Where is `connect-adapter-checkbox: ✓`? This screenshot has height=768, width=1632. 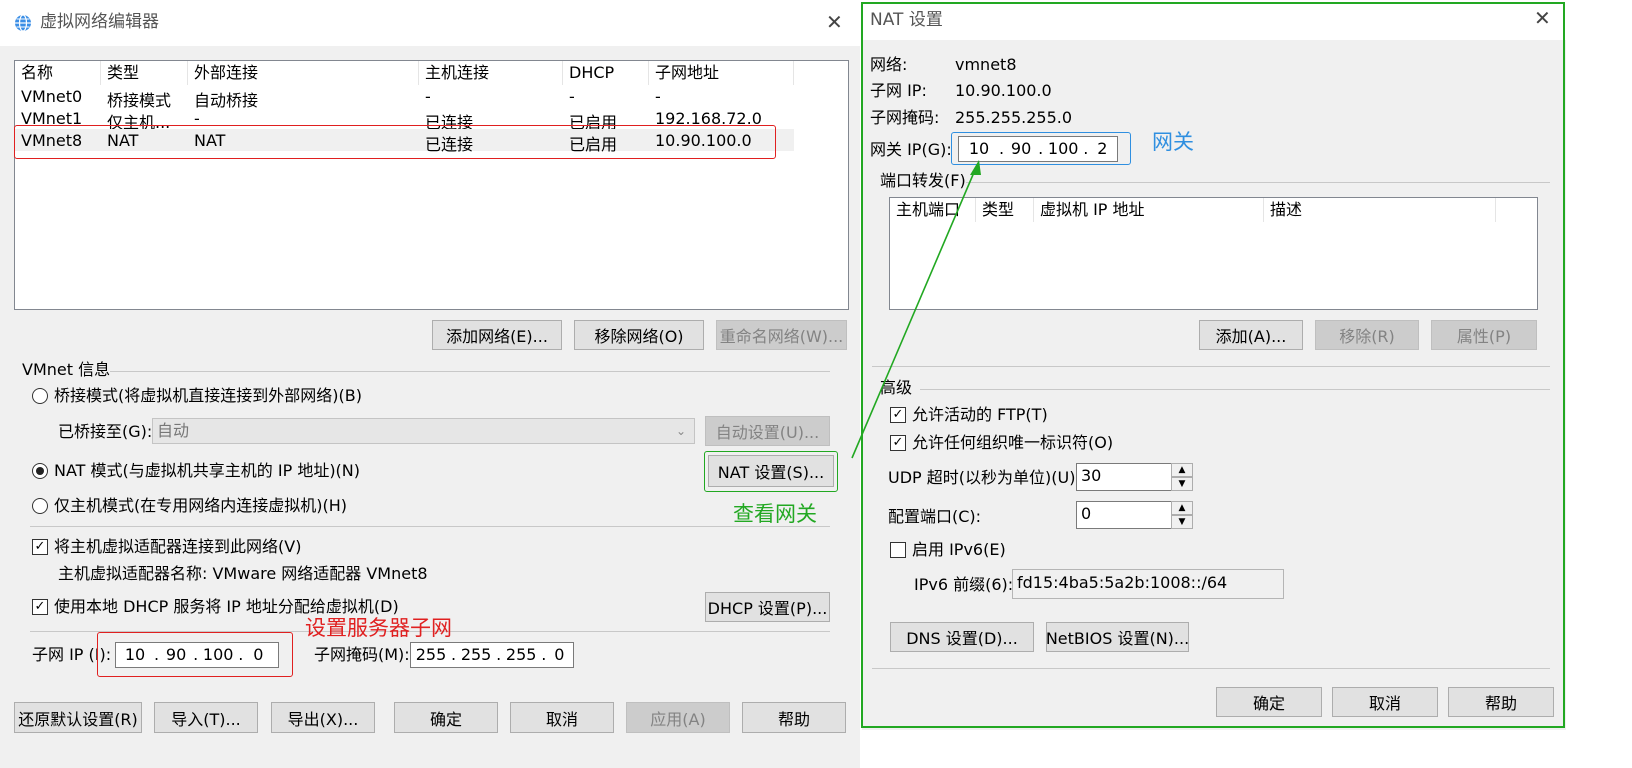 connect-adapter-checkbox: ✓ is located at coordinates (40, 547).